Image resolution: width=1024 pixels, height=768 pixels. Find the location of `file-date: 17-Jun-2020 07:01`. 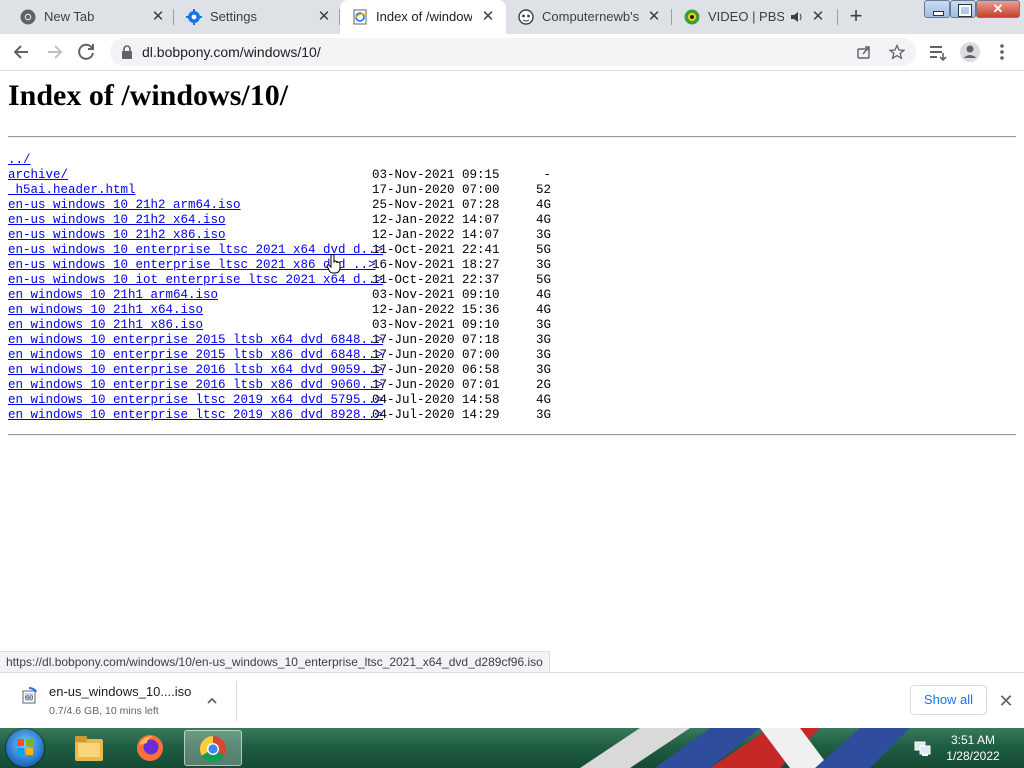

file-date: 17-Jun-2020 07:01 is located at coordinates (436, 385).